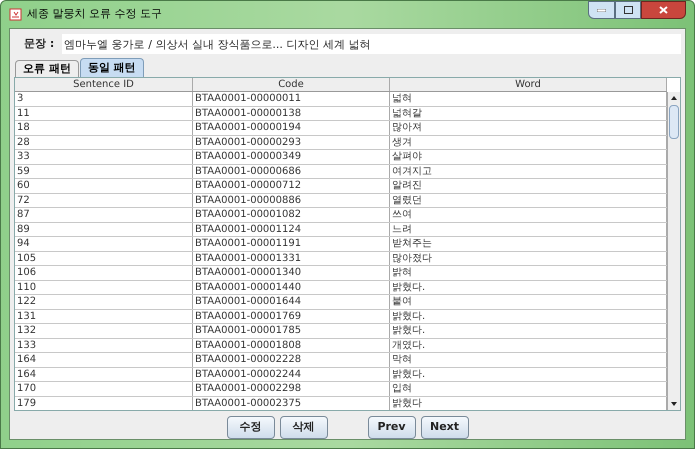 The width and height of the screenshot is (695, 449). Describe the element at coordinates (291, 127) in the screenshot. I see `table-cell: BTAA0001-00000194` at that location.